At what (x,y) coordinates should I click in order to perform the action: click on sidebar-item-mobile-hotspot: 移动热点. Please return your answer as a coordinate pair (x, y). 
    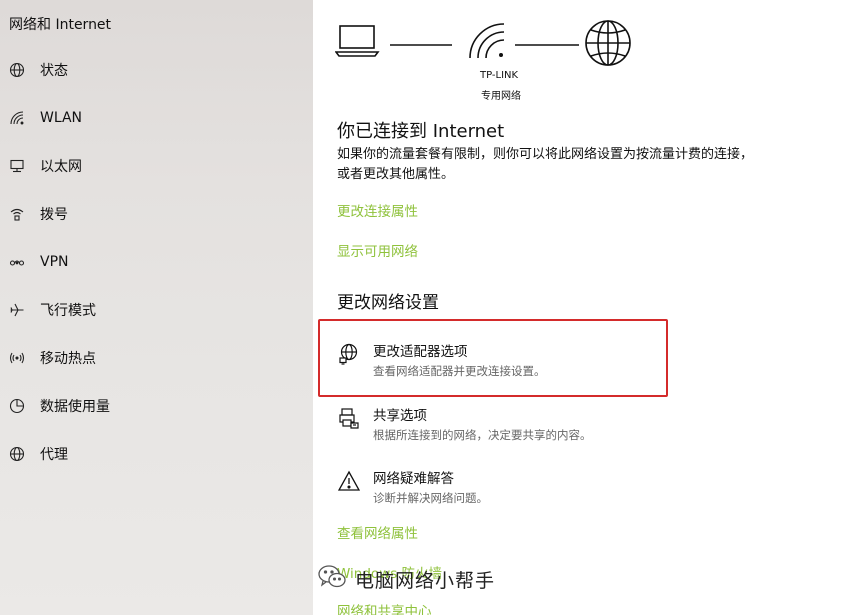
    Looking at the image, I should click on (156, 358).